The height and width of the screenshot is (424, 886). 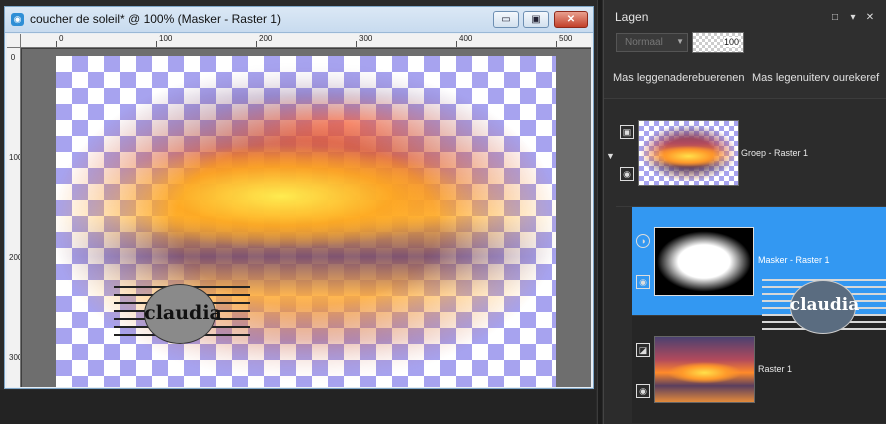 I want to click on blend-mode-select: Normaal ▼, so click(x=652, y=42).